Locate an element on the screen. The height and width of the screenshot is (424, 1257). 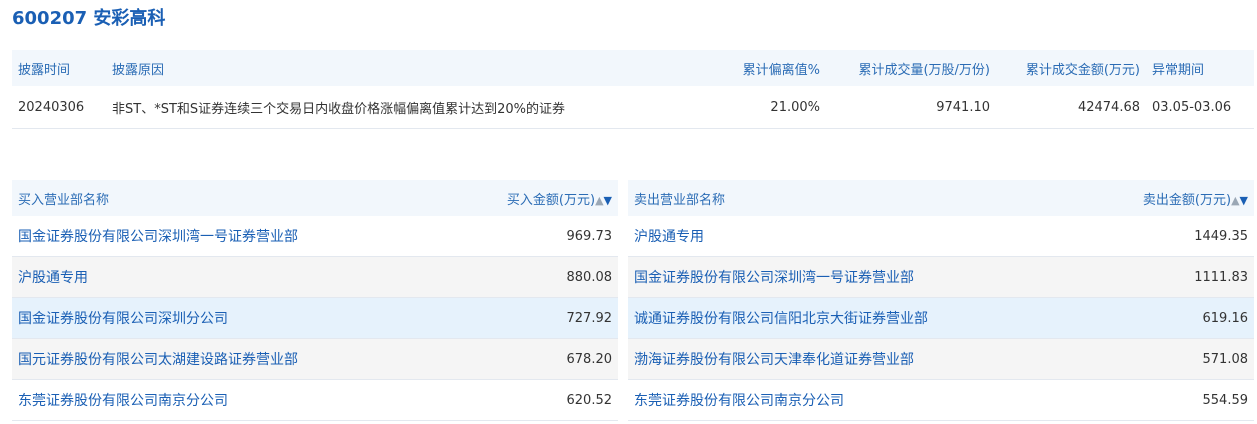
abnormal-period: 03.05-03.06 is located at coordinates (1200, 107).